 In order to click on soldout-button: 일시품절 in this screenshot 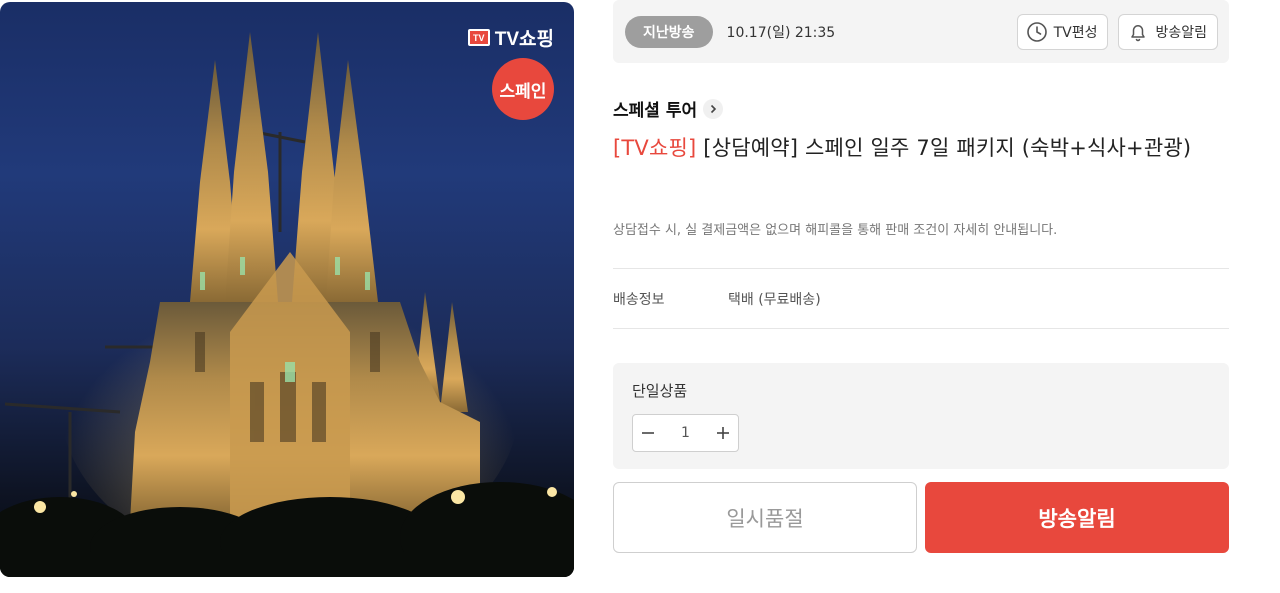, I will do `click(765, 517)`.